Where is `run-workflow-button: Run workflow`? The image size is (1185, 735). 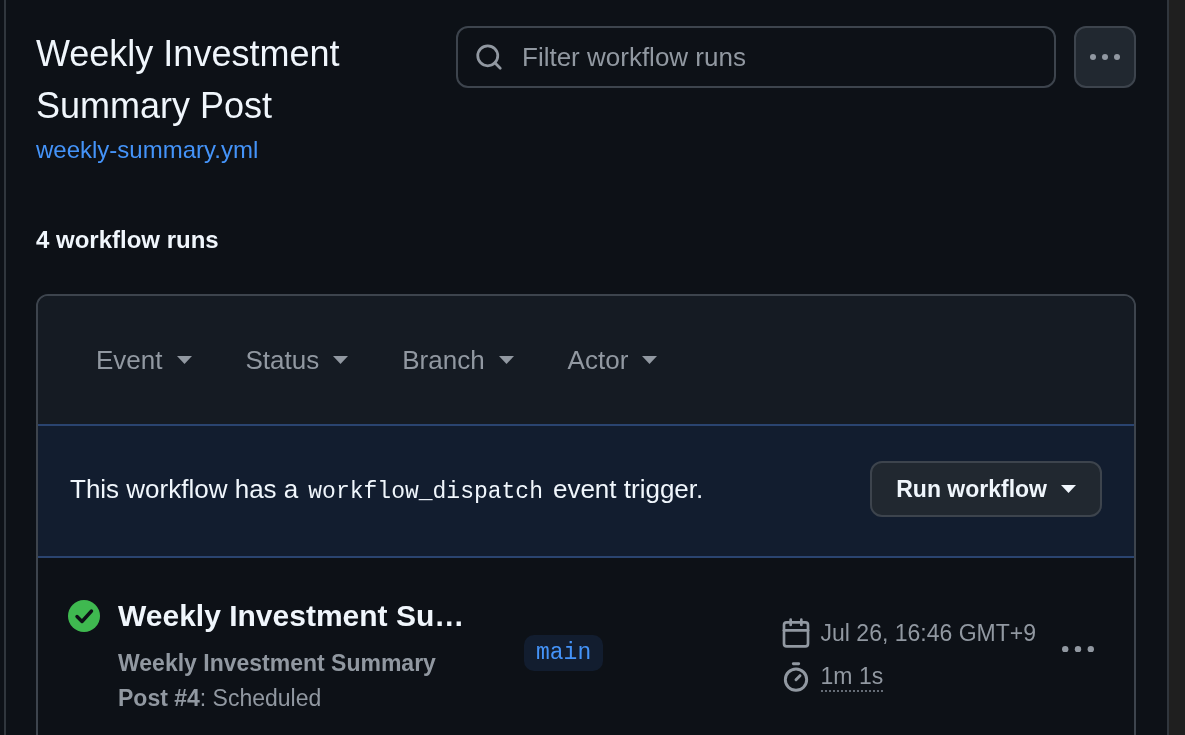 run-workflow-button: Run workflow is located at coordinates (986, 489).